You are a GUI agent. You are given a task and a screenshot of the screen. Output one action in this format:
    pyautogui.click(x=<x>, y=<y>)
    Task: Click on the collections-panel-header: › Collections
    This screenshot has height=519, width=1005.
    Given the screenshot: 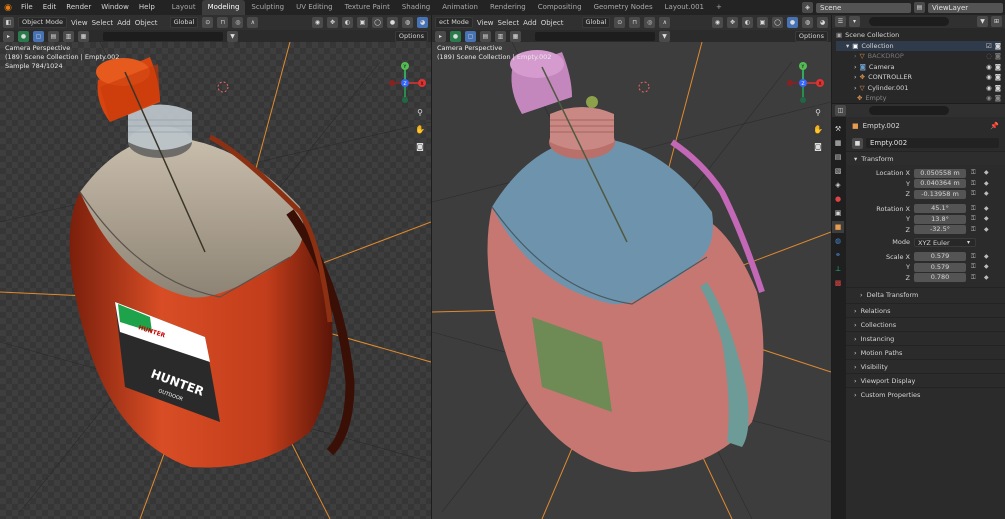 What is the action you would take?
    pyautogui.click(x=925, y=324)
    